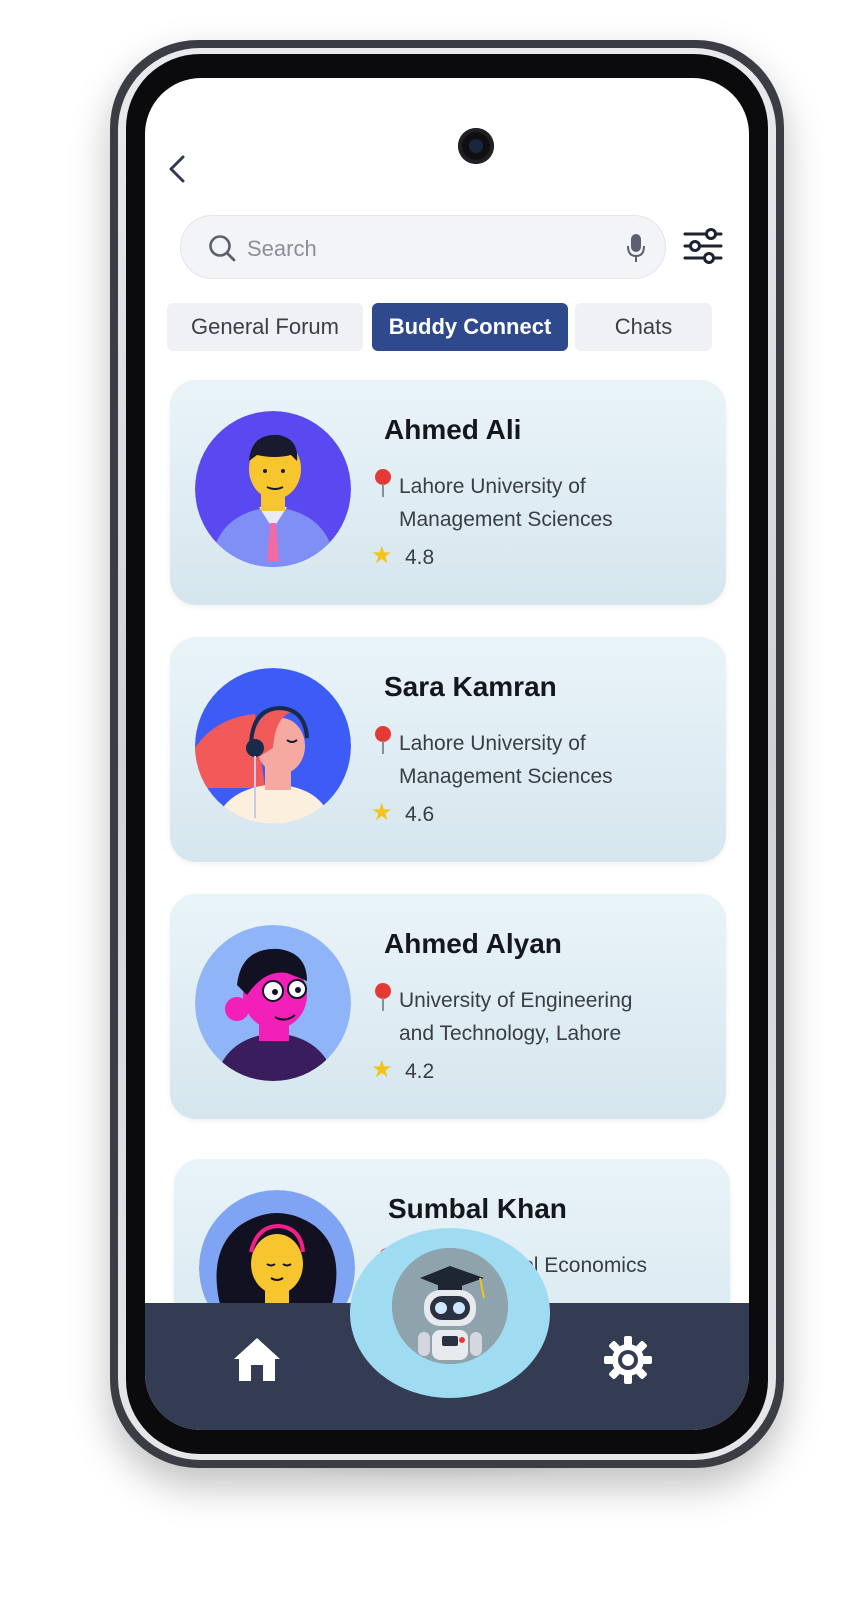 The width and height of the screenshot is (854, 1600). What do you see at coordinates (420, 814) in the screenshot?
I see `buddy-rating: 4.6` at bounding box center [420, 814].